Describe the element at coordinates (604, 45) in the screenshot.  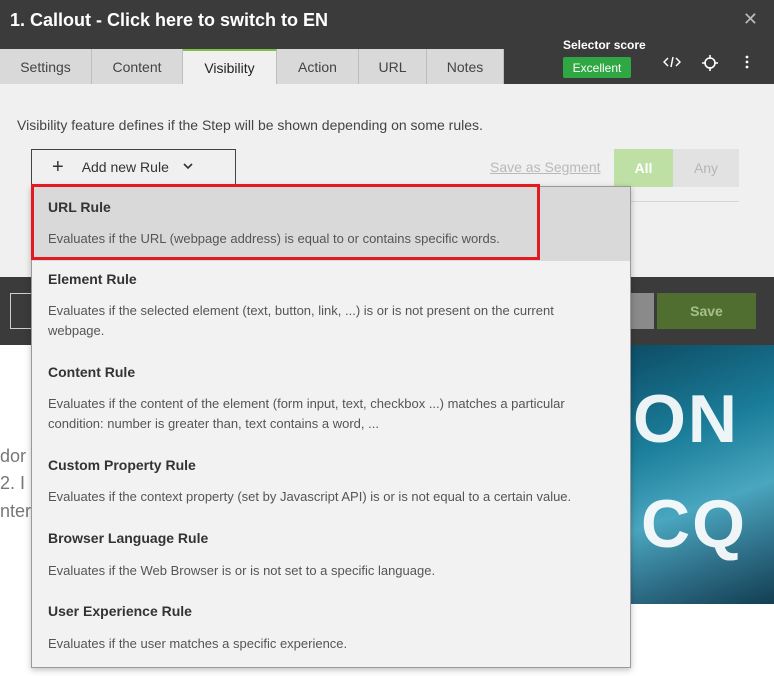
I see `selector-score-label: Selector score` at that location.